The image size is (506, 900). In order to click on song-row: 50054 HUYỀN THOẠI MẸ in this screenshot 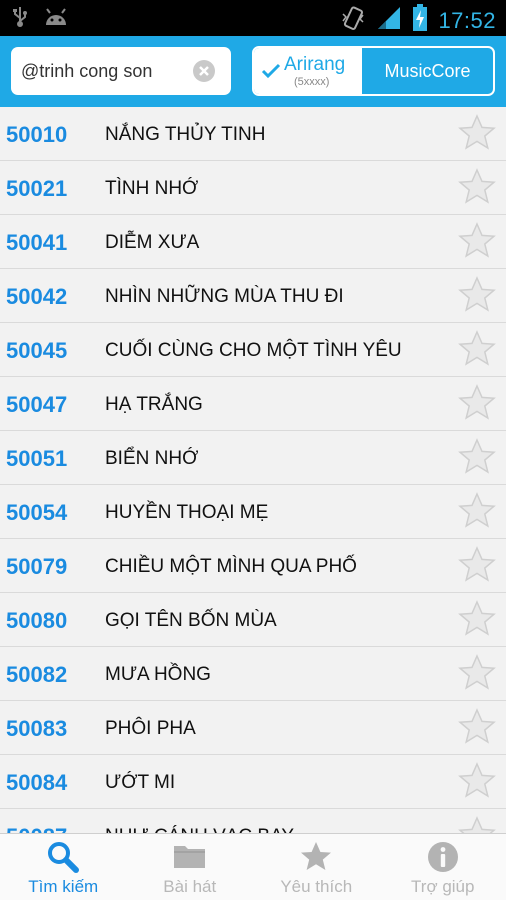, I will do `click(253, 512)`.